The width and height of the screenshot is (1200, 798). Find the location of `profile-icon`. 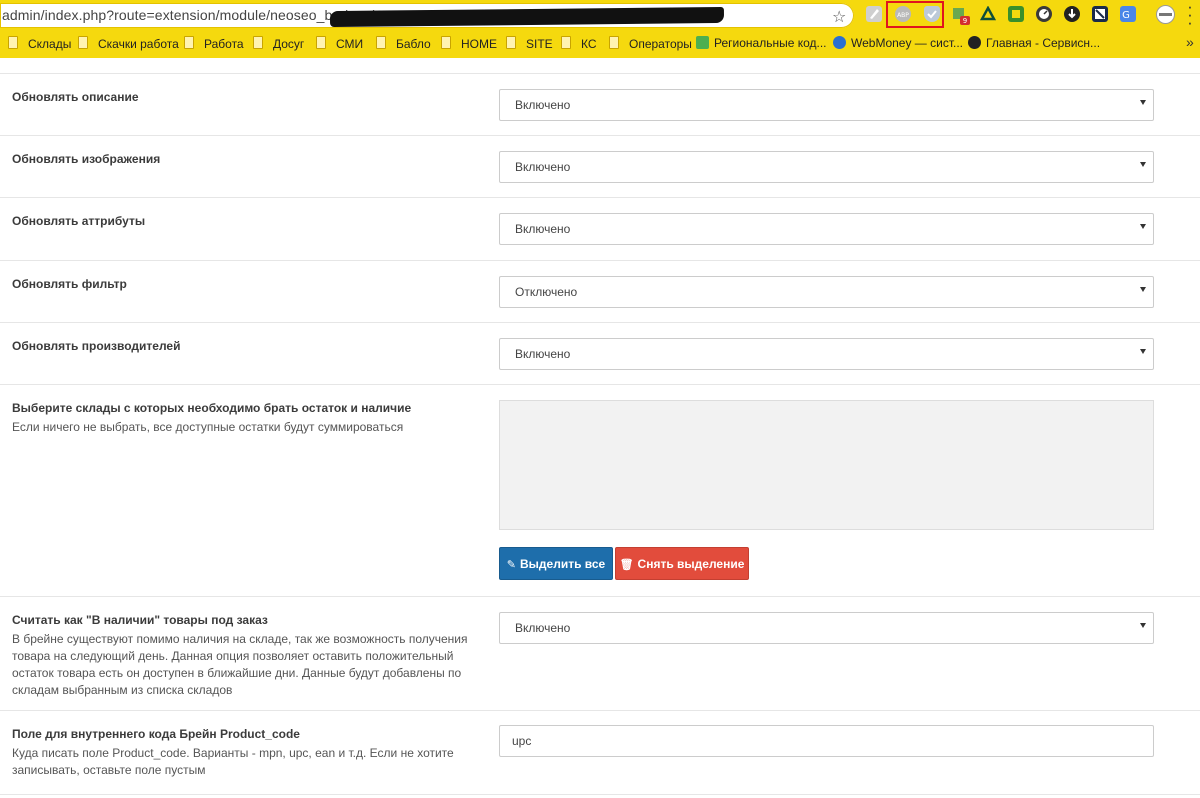

profile-icon is located at coordinates (1165, 14).